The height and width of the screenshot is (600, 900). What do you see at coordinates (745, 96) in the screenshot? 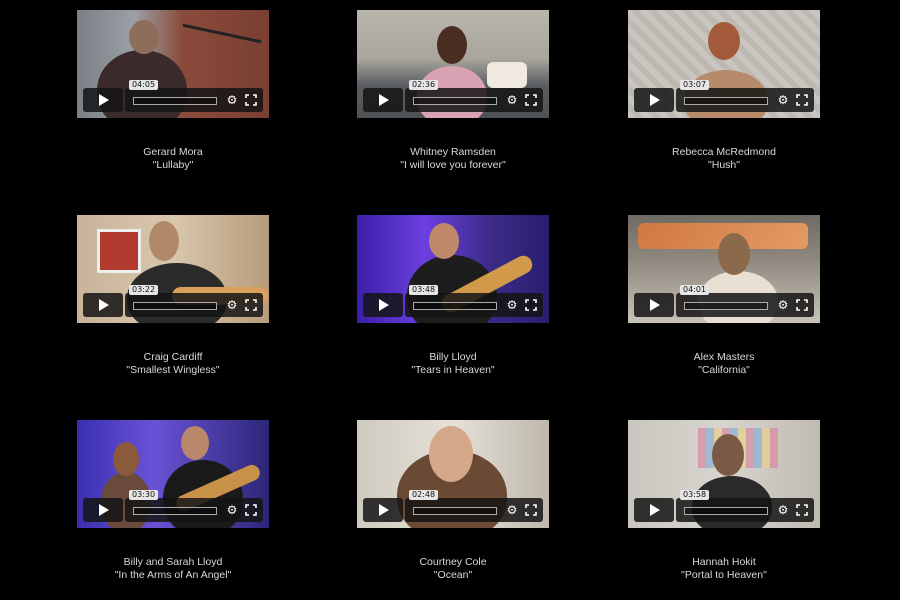
I see `control-bar: 03:07 ⚙` at bounding box center [745, 96].